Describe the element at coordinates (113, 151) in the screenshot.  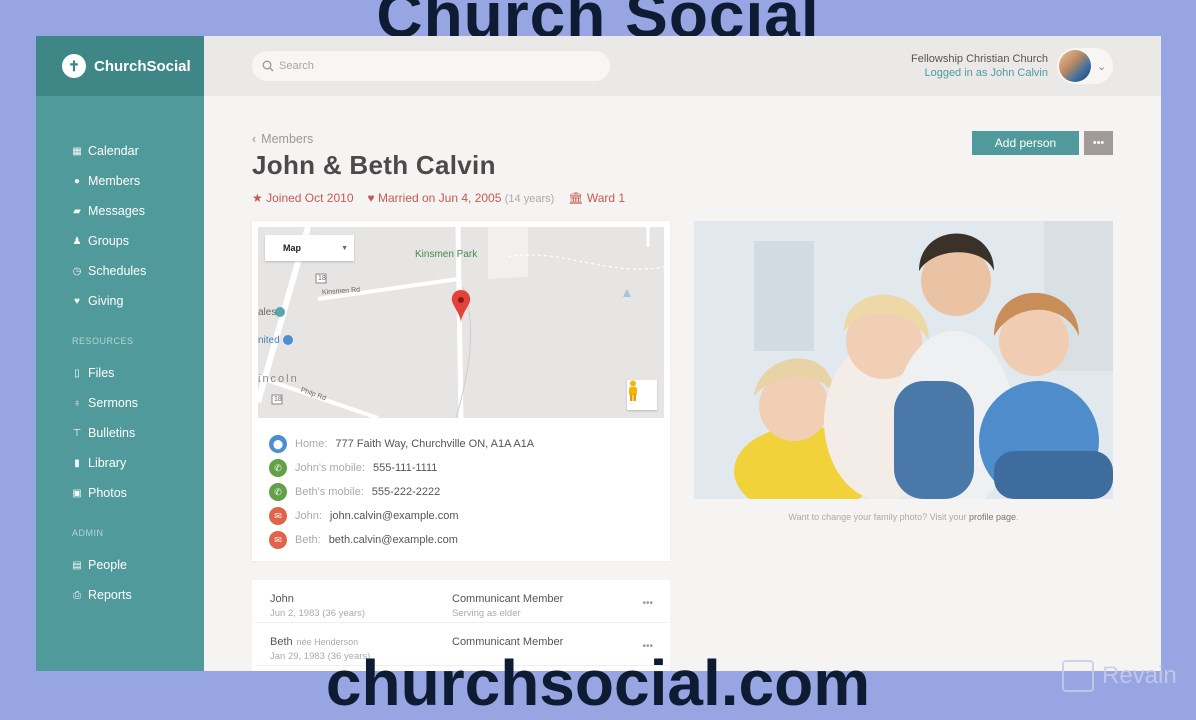
I see `sidebar-item-label: Calendar` at that location.